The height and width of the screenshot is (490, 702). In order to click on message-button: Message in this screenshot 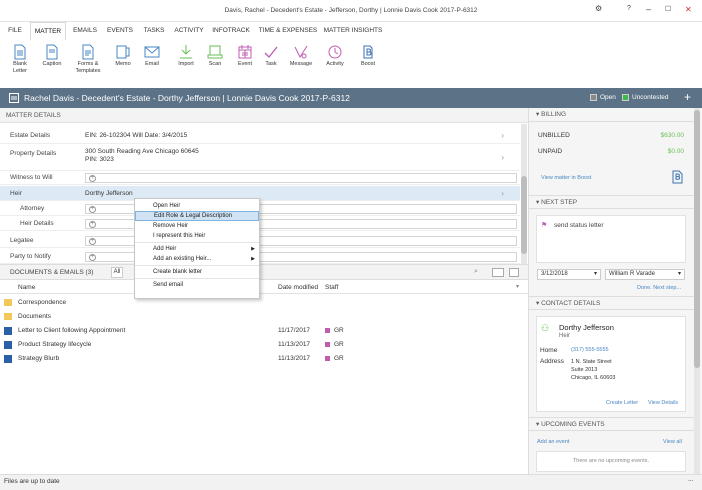, I will do `click(301, 65)`.